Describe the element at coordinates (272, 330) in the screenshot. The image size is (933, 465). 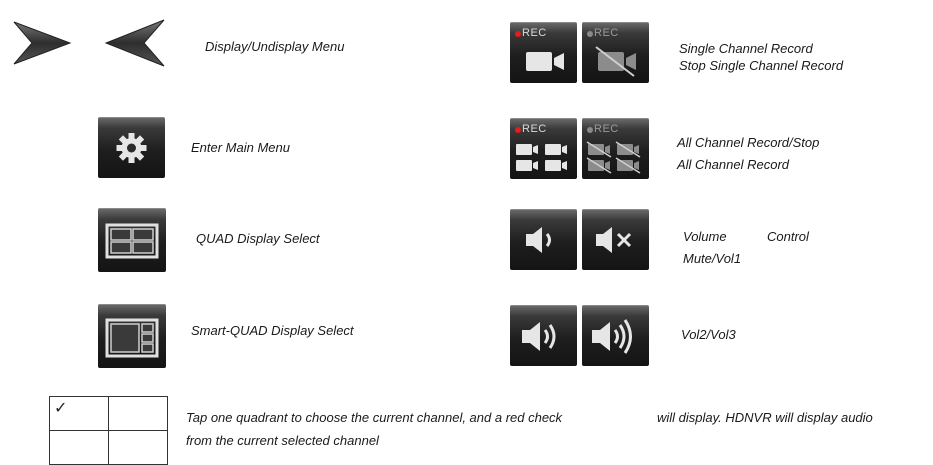
I see `smart-quad-display-label: Smart-QUAD Display Select` at that location.